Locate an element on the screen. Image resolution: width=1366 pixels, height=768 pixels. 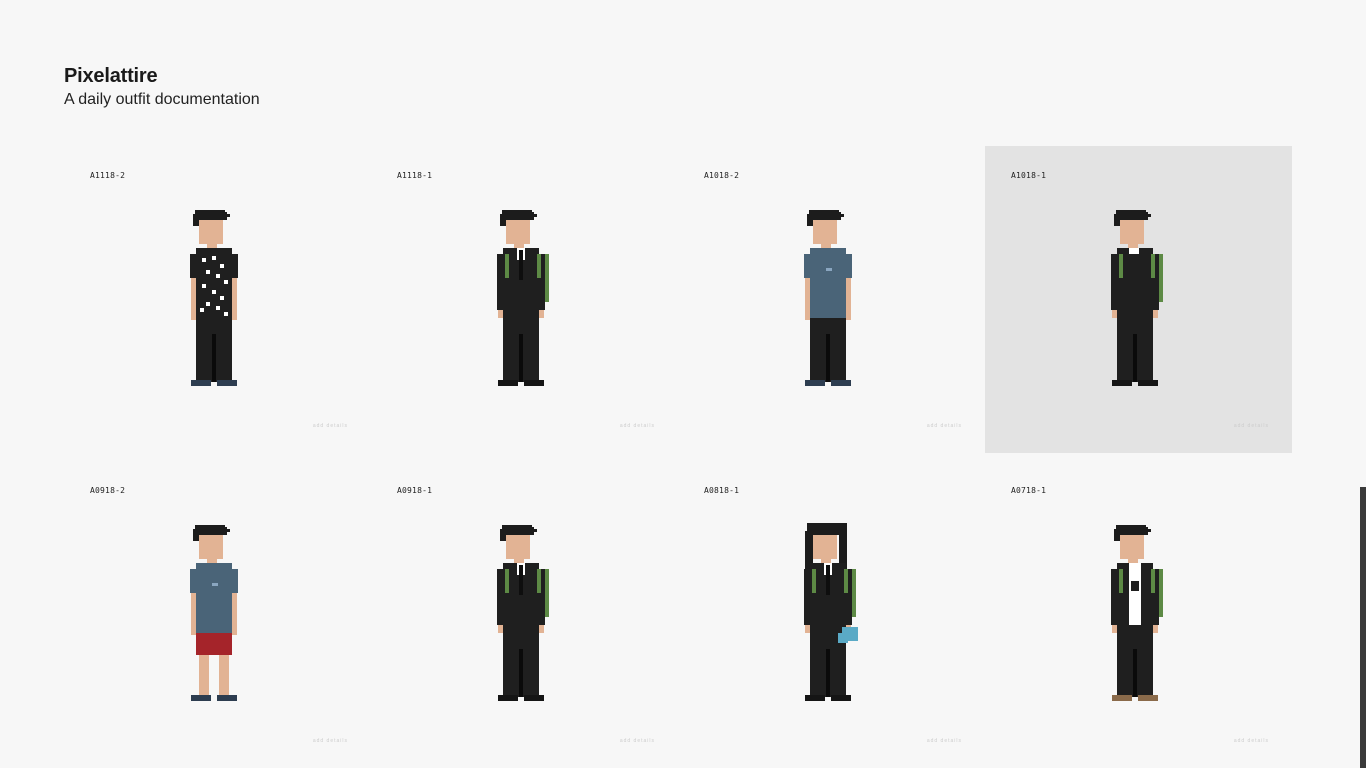
outfit-card: A0918-1 add details is located at coordinates (524, 614).